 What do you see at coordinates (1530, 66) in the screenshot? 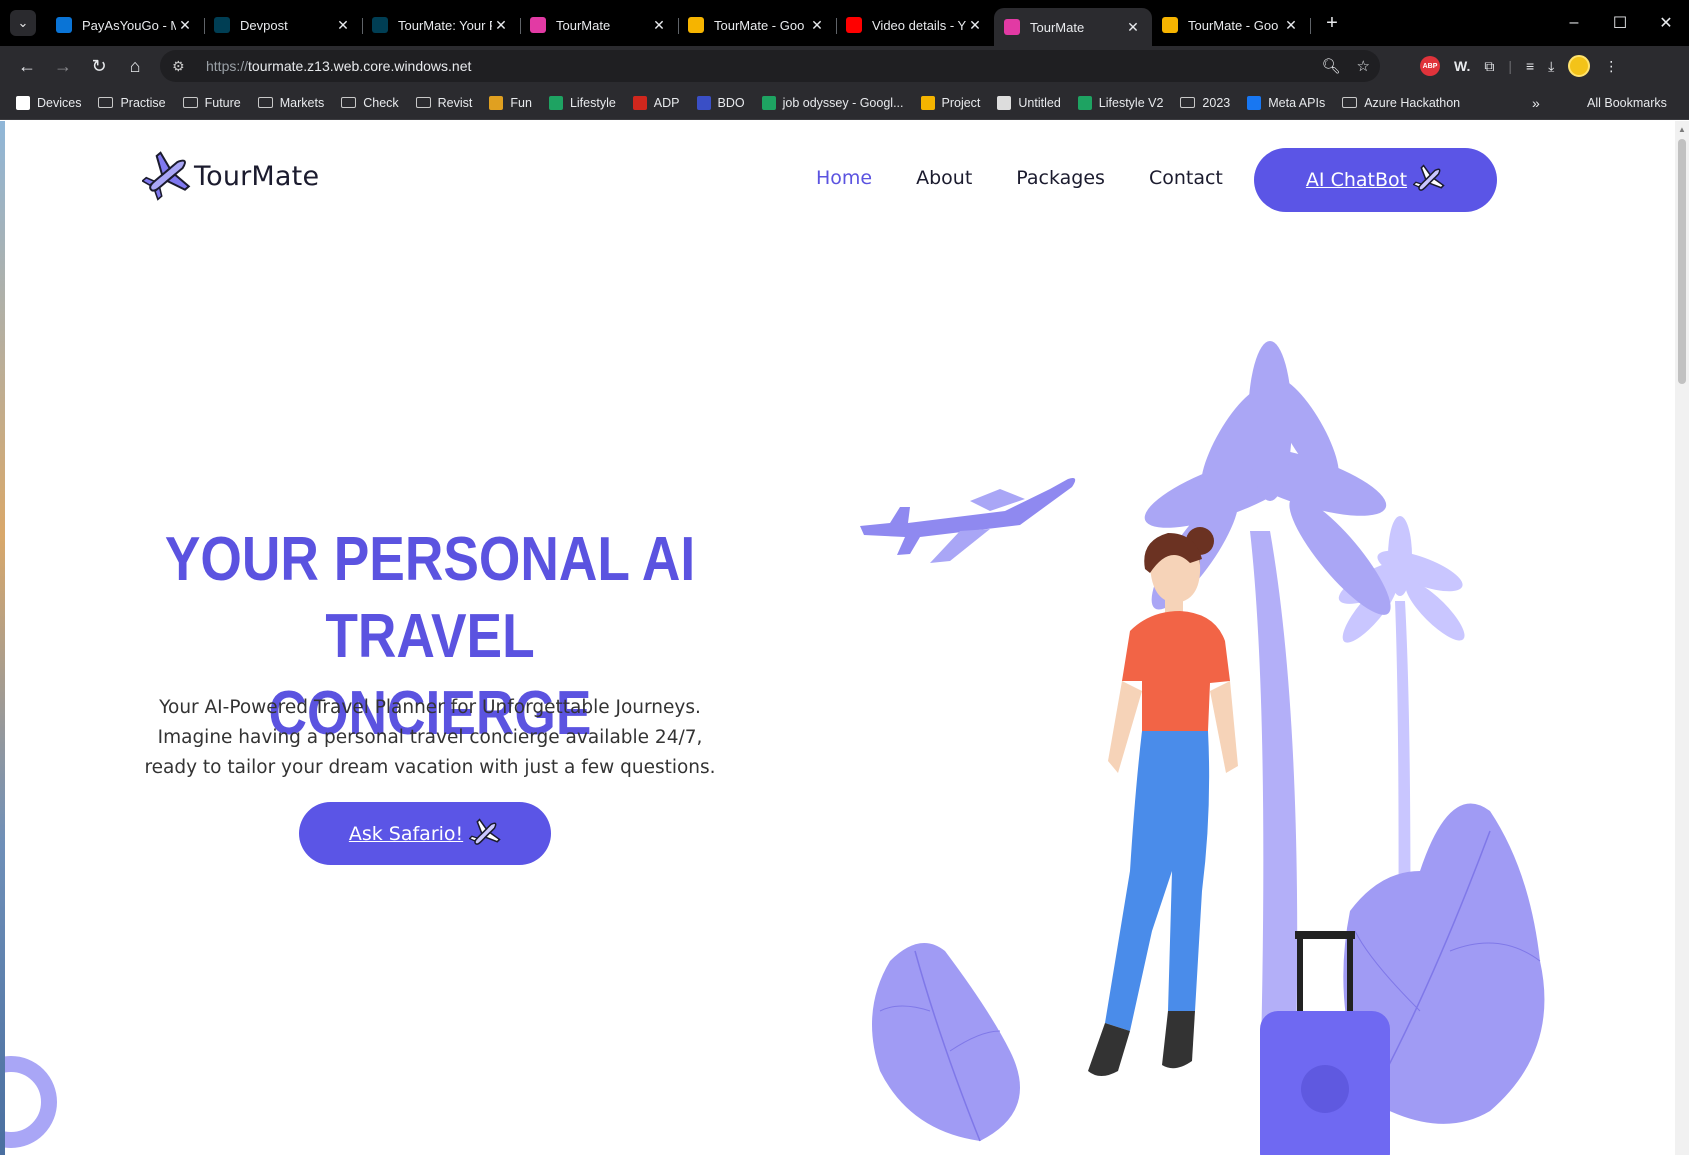
I see `media-queue-icon: ≡` at bounding box center [1530, 66].